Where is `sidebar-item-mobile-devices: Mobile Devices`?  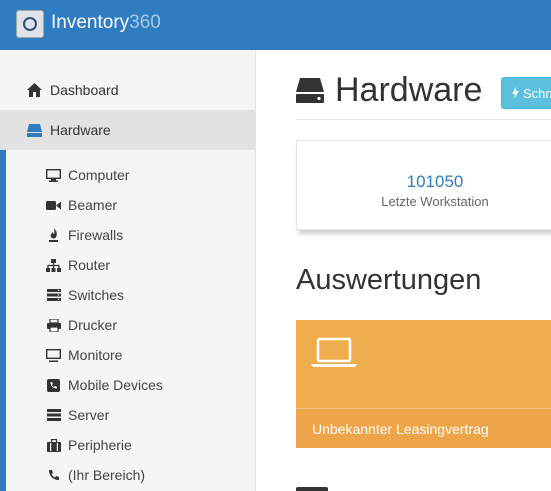
sidebar-item-mobile-devices: Mobile Devices is located at coordinates (127, 385).